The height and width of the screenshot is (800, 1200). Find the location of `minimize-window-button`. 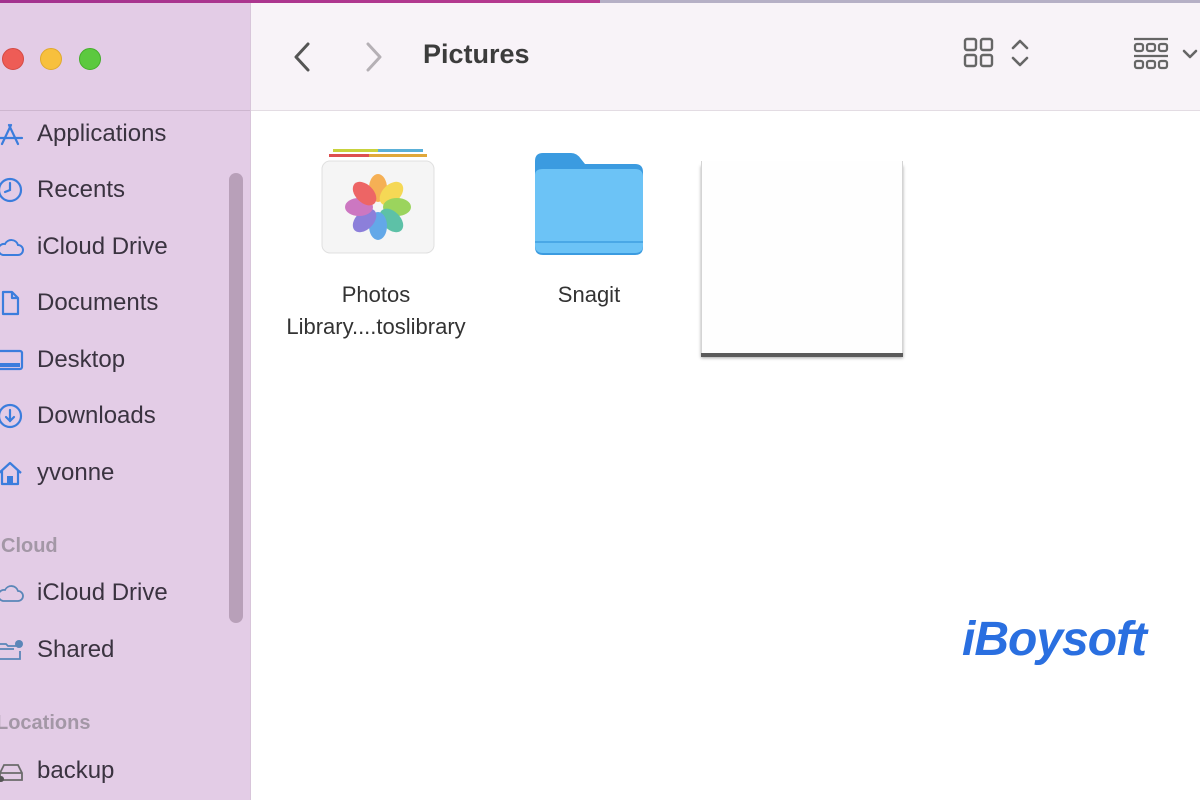

minimize-window-button is located at coordinates (51, 59).